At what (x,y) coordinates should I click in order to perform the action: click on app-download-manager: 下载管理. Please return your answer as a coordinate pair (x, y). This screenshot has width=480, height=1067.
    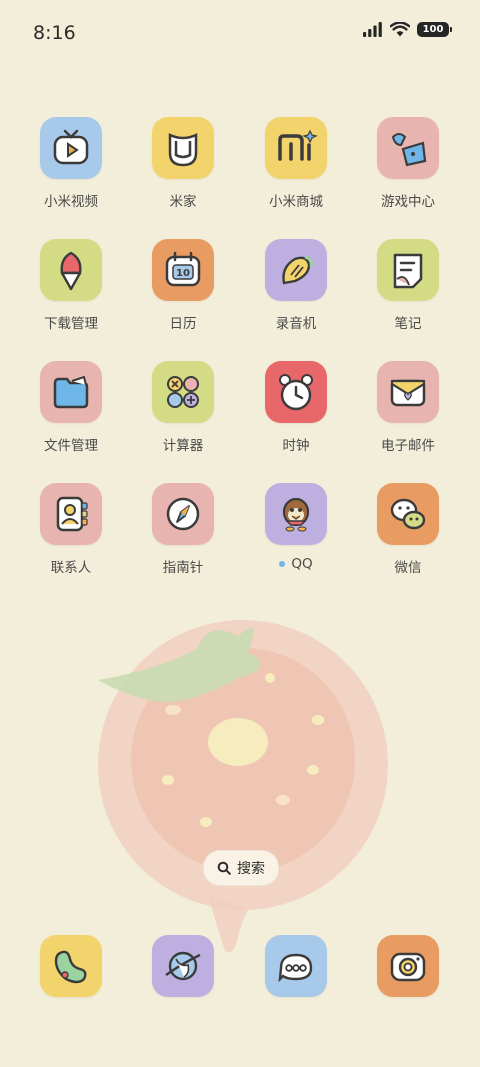
    Looking at the image, I should click on (71, 285).